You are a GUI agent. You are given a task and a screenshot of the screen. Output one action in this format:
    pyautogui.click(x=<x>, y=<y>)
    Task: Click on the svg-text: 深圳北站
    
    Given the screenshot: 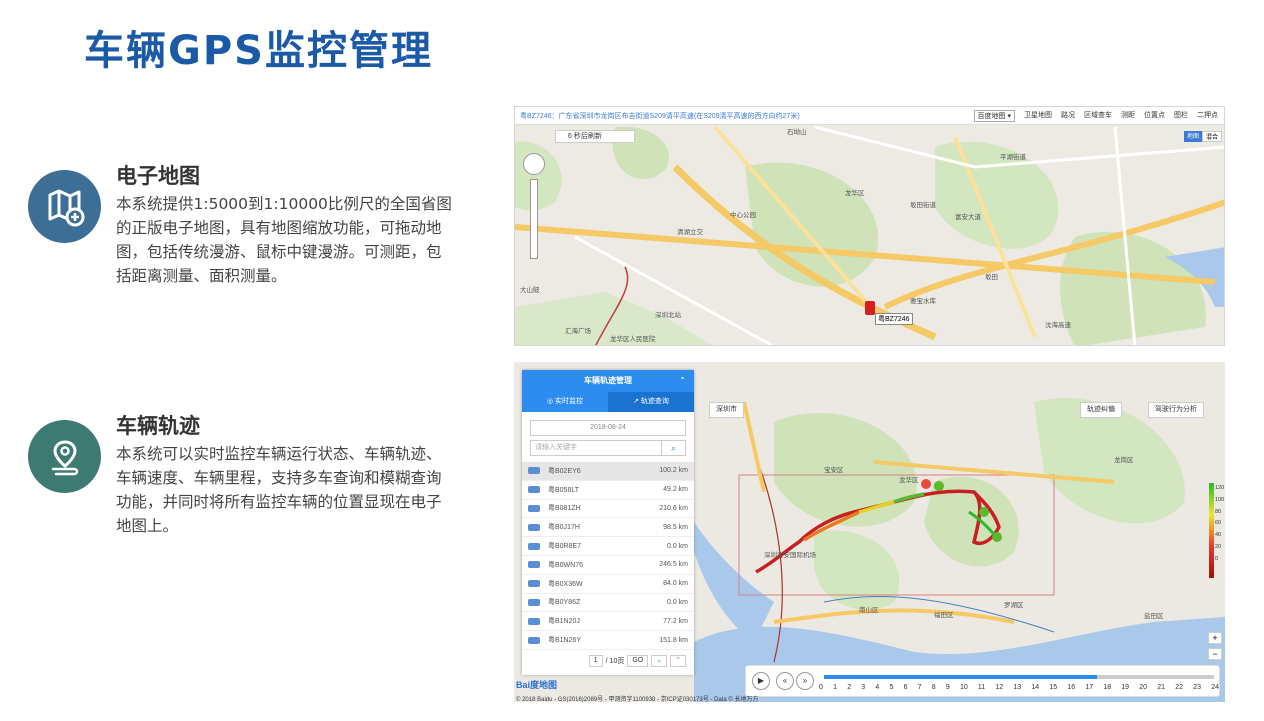 What is the action you would take?
    pyautogui.click(x=668, y=314)
    